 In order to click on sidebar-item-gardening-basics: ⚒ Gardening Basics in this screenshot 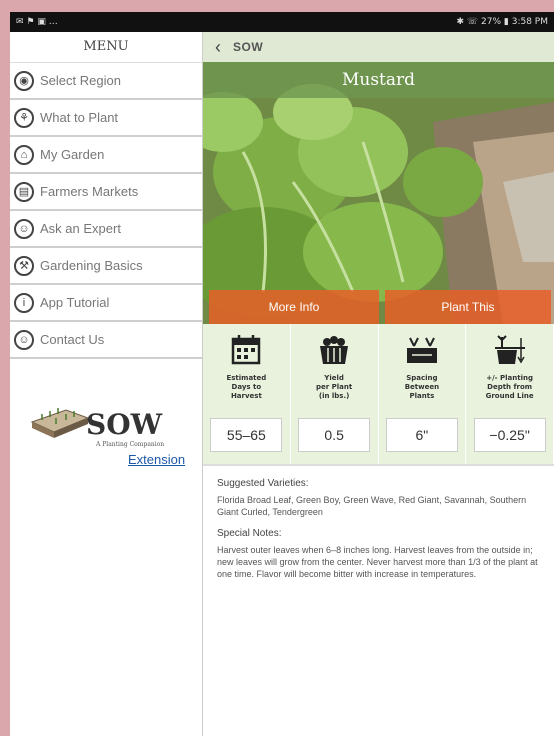, I will do `click(106, 266)`.